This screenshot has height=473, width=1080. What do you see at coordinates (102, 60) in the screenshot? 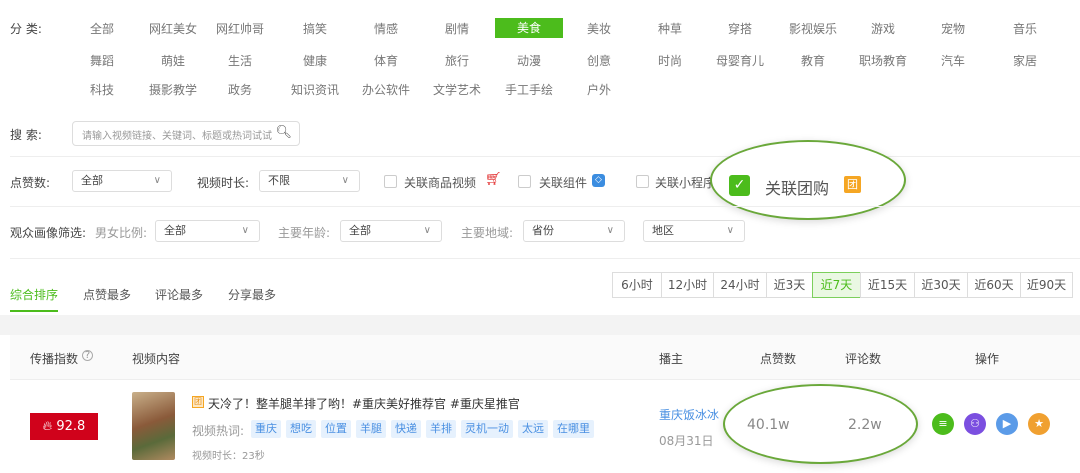
I see `category-item: 舞蹈` at bounding box center [102, 60].